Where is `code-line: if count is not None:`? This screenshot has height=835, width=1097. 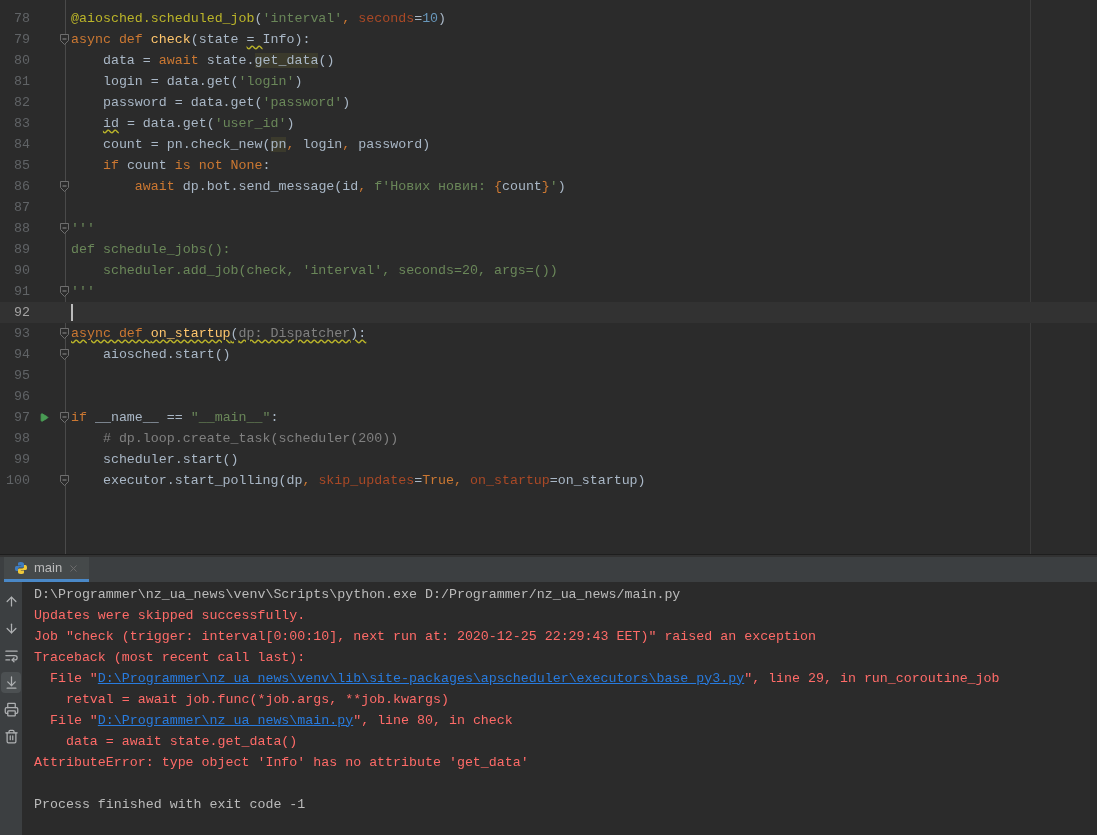 code-line: if count is not None: is located at coordinates (186, 165).